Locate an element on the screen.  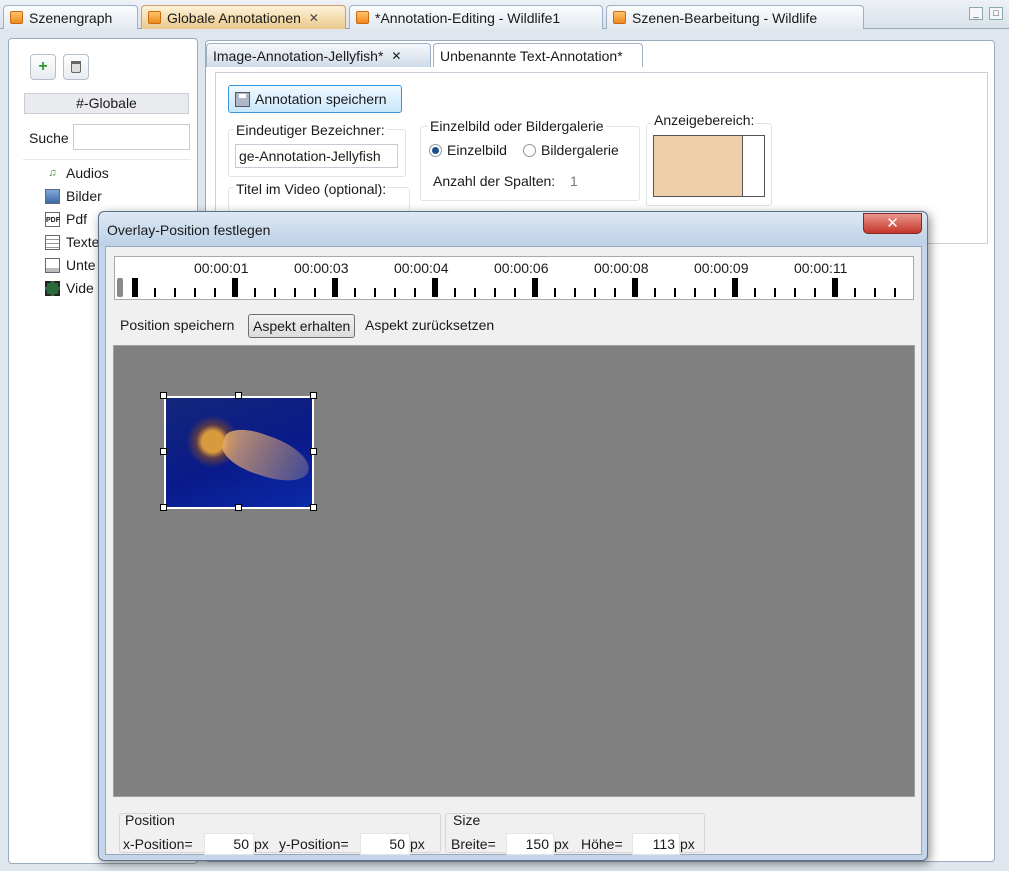
save-icon is located at coordinates (242, 99).